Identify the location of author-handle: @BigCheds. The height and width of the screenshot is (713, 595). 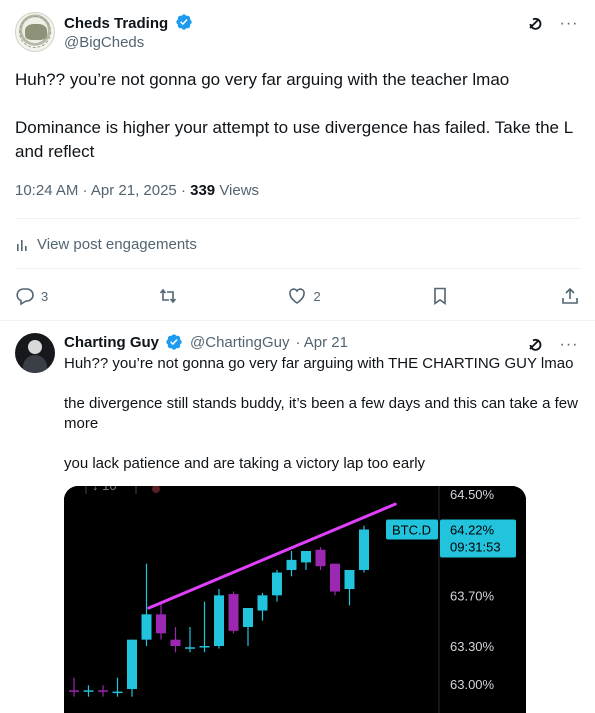
(104, 42).